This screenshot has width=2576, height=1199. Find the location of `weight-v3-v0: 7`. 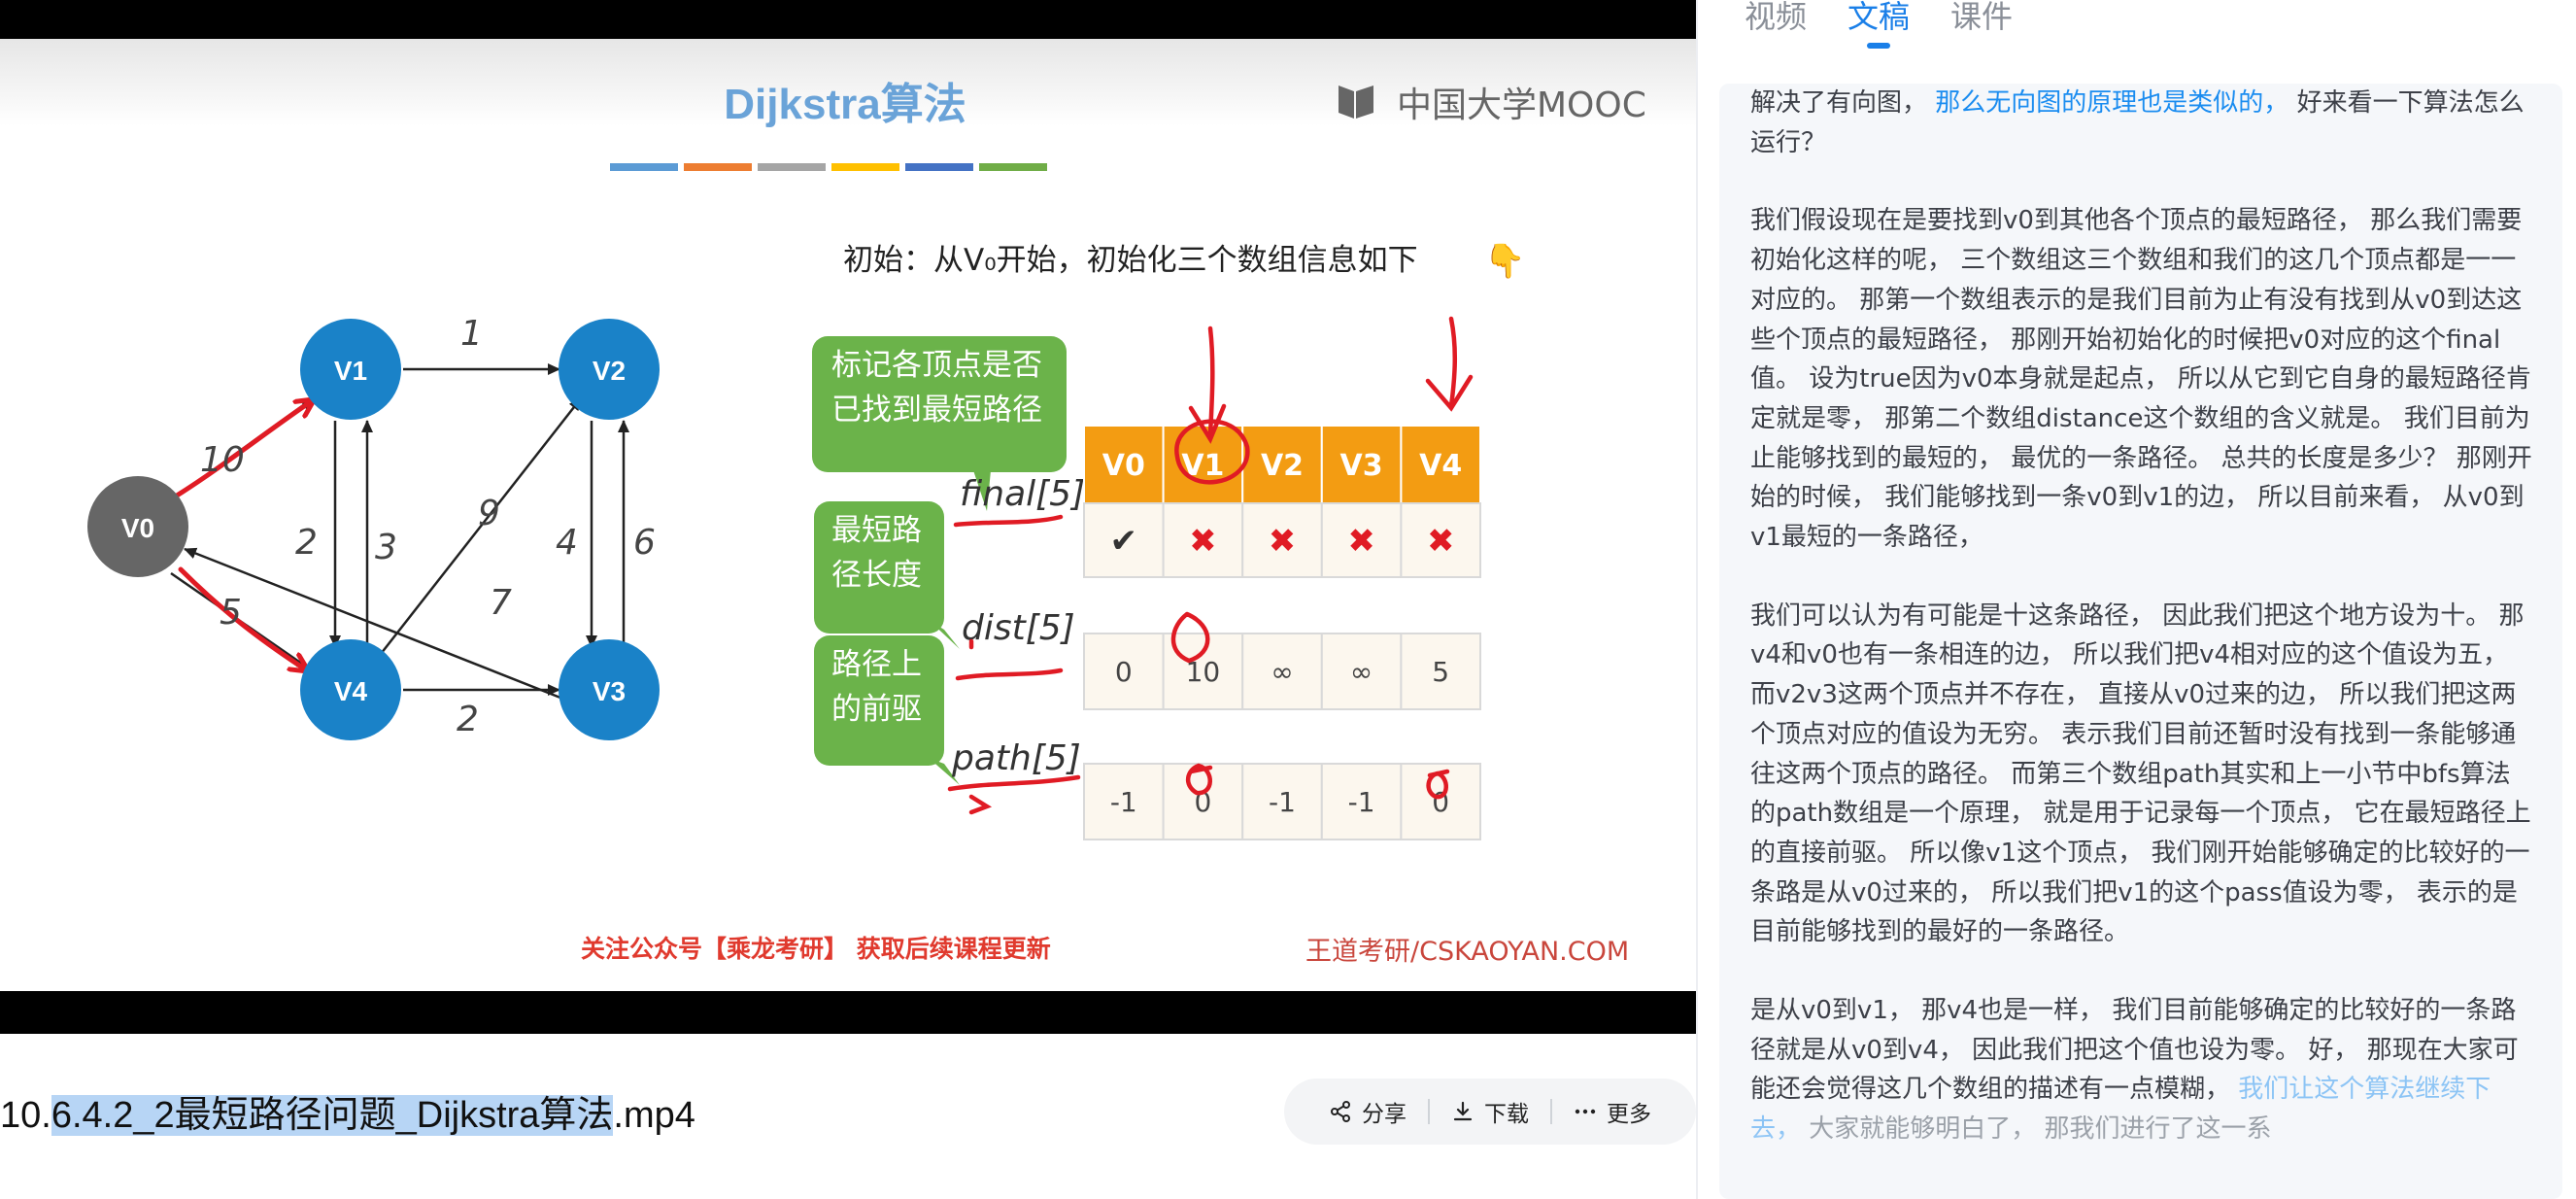

weight-v3-v0: 7 is located at coordinates (501, 603).